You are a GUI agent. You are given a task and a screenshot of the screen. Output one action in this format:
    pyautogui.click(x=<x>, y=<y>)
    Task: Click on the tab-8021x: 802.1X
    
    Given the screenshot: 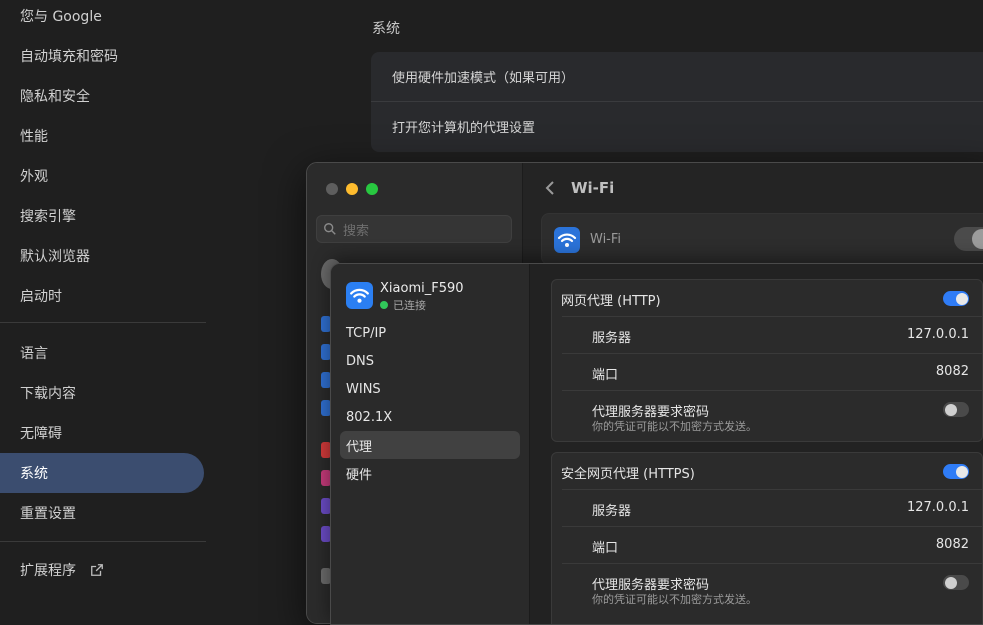 What is the action you would take?
    pyautogui.click(x=430, y=417)
    